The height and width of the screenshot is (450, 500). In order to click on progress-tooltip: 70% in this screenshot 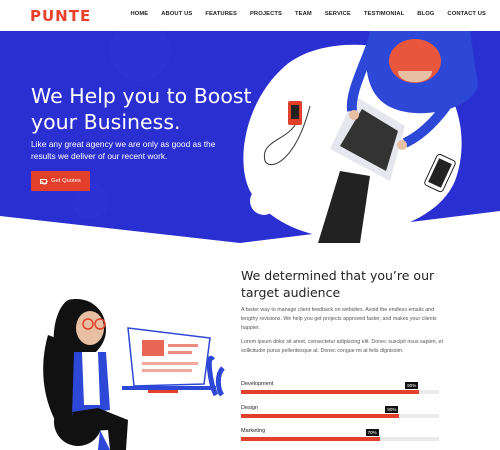, I will do `click(372, 432)`.